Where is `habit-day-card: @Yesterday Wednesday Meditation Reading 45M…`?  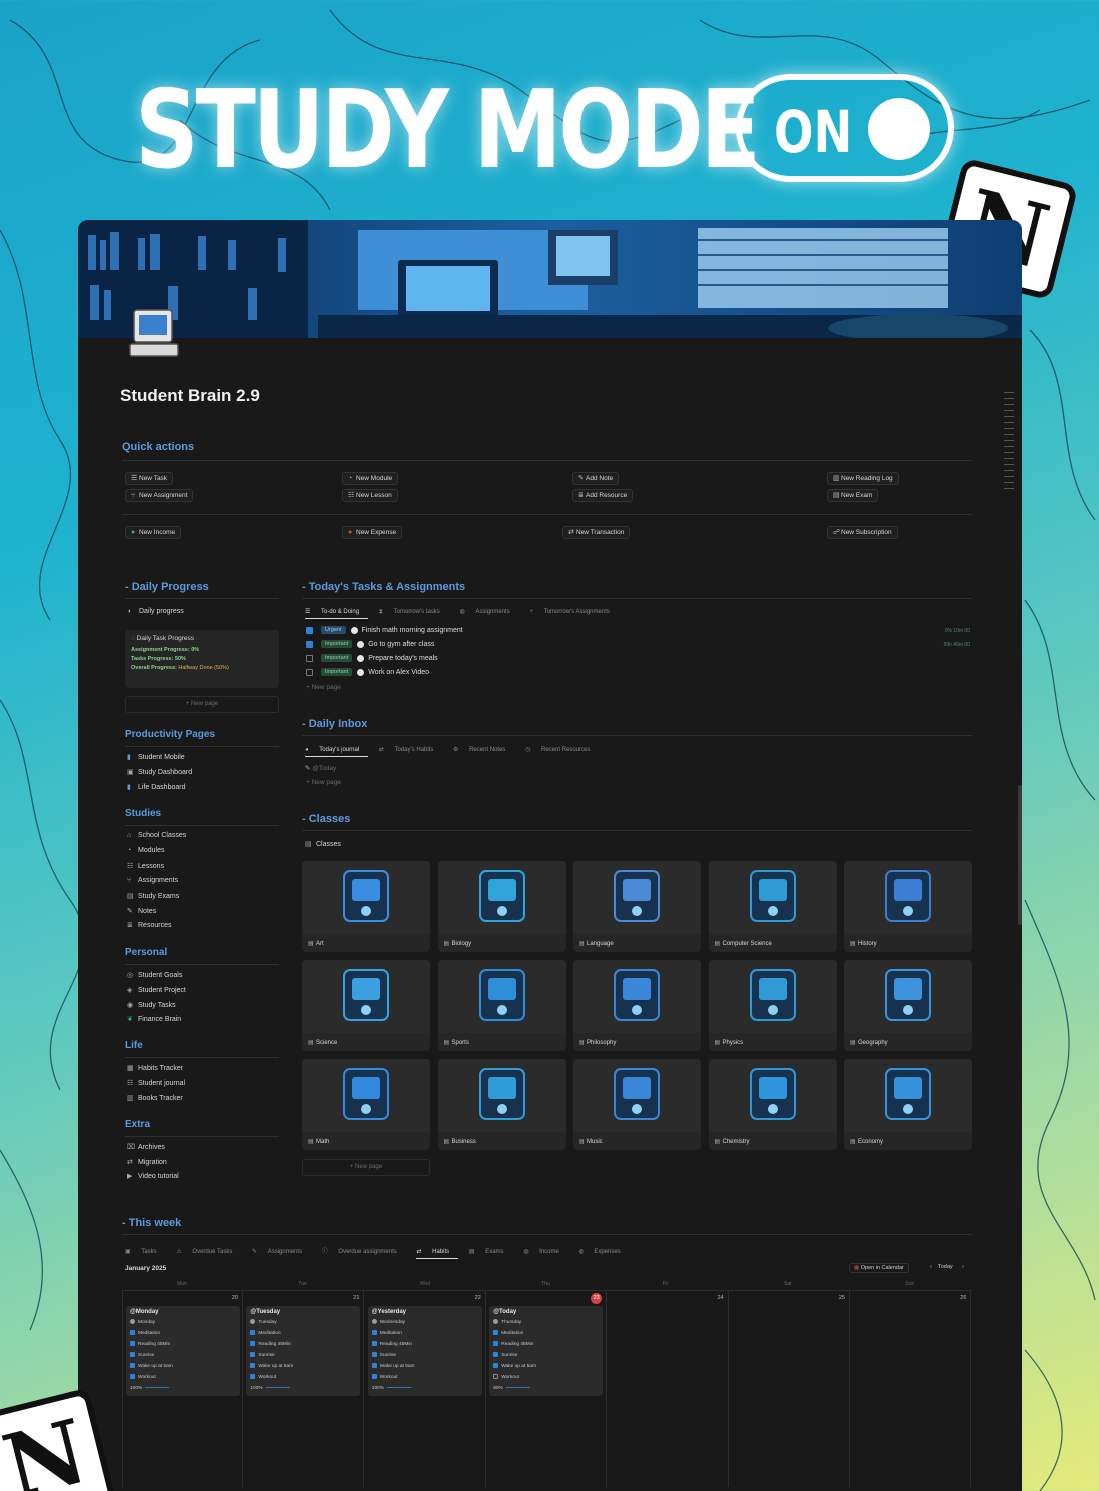
habit-day-card: @Yesterday Wednesday Meditation Reading 45M… is located at coordinates (424, 1351).